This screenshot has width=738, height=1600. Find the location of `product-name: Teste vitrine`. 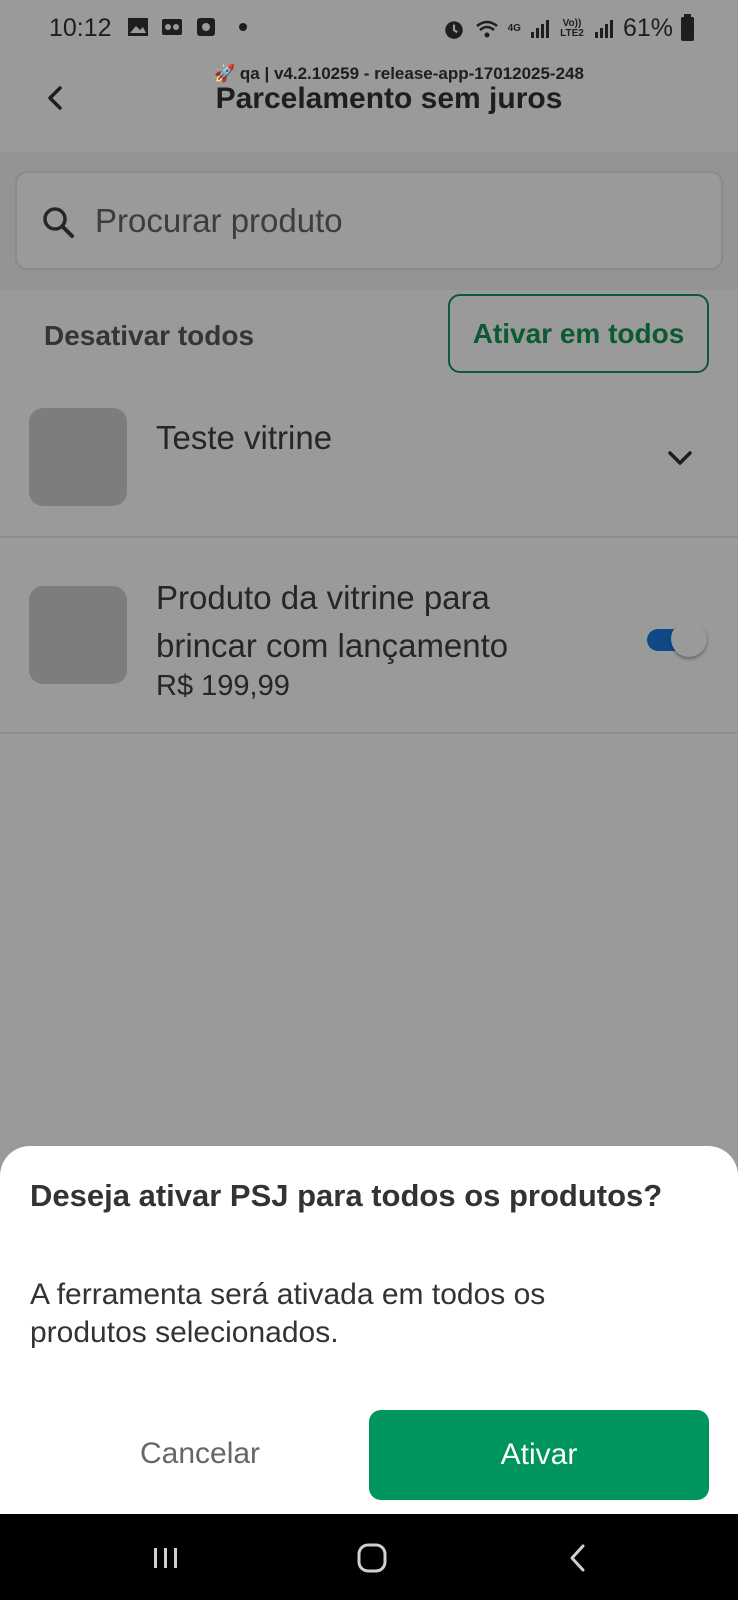

product-name: Teste vitrine is located at coordinates (244, 437).